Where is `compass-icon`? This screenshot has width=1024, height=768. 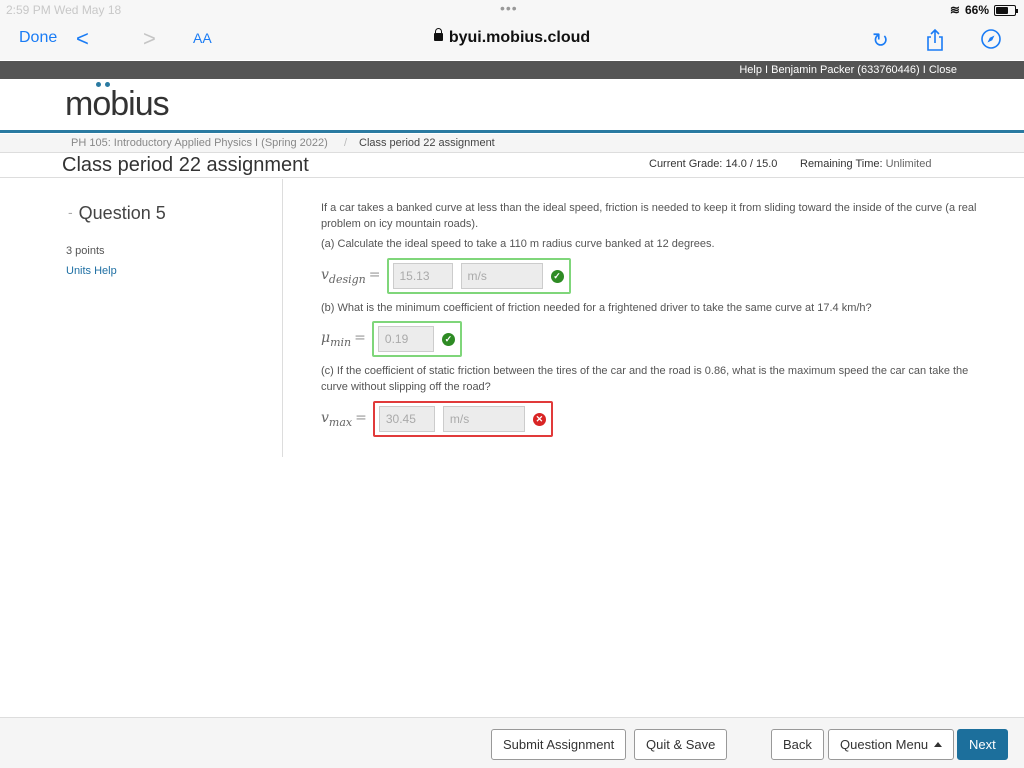 compass-icon is located at coordinates (991, 41).